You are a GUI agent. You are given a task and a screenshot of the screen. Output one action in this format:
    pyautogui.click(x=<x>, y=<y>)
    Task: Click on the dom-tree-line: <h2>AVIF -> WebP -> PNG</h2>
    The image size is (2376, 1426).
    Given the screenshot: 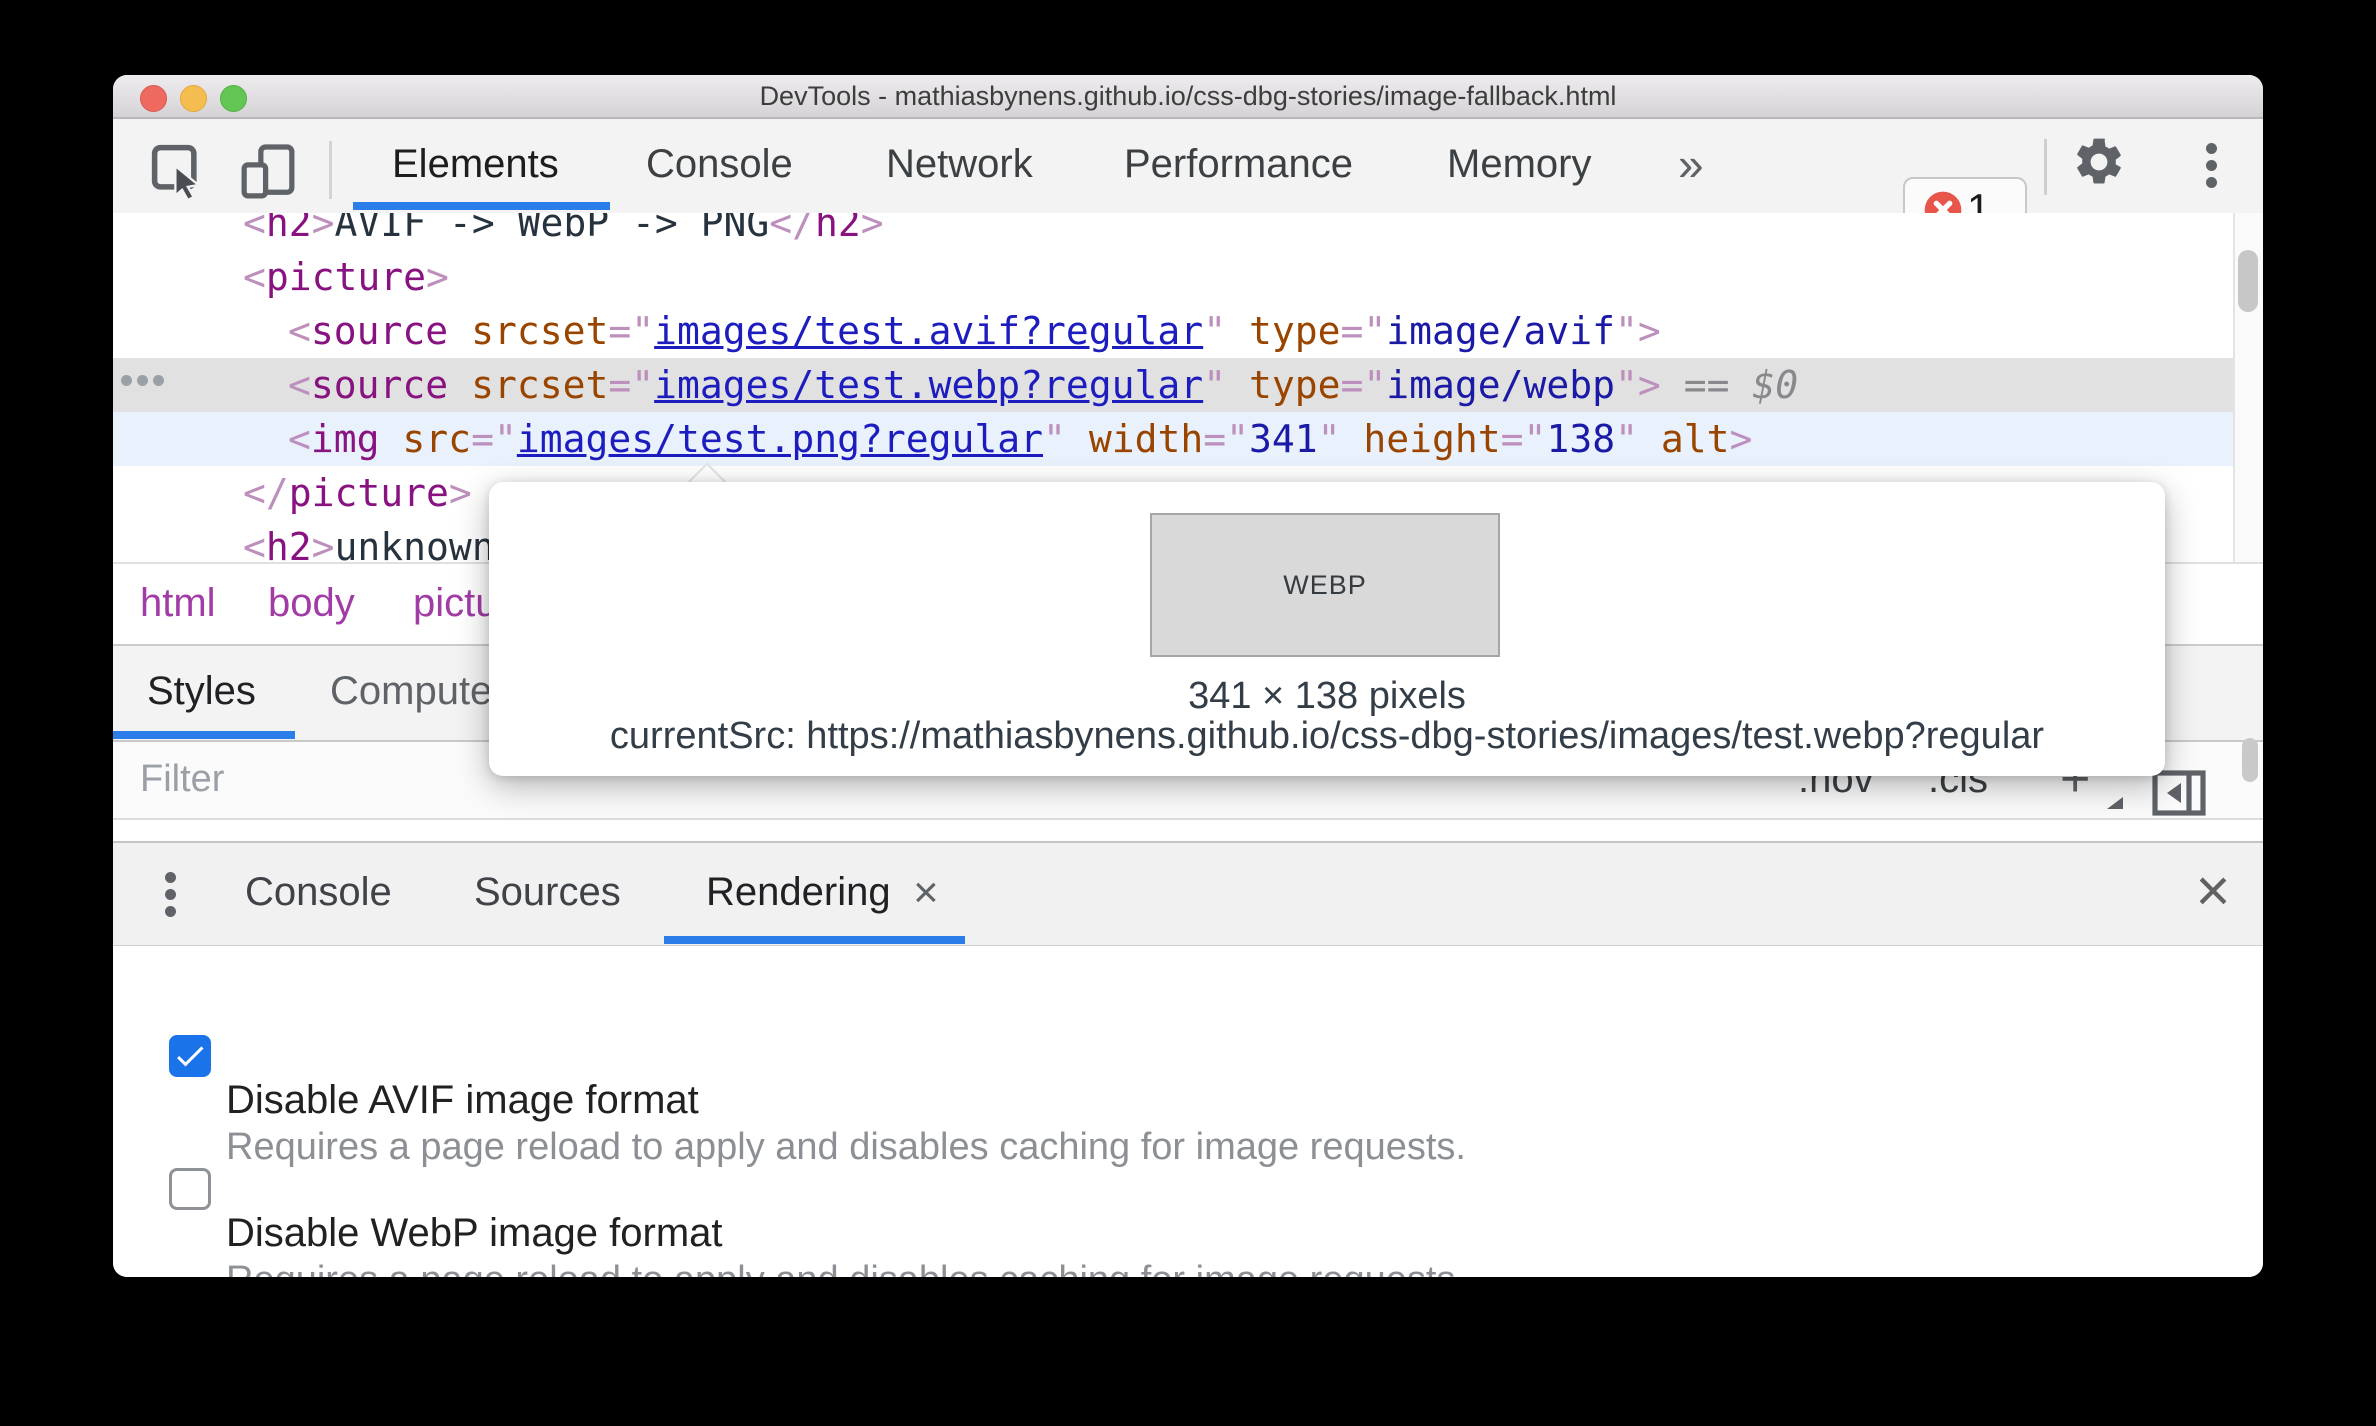 What is the action you would take?
    pyautogui.click(x=1173, y=231)
    